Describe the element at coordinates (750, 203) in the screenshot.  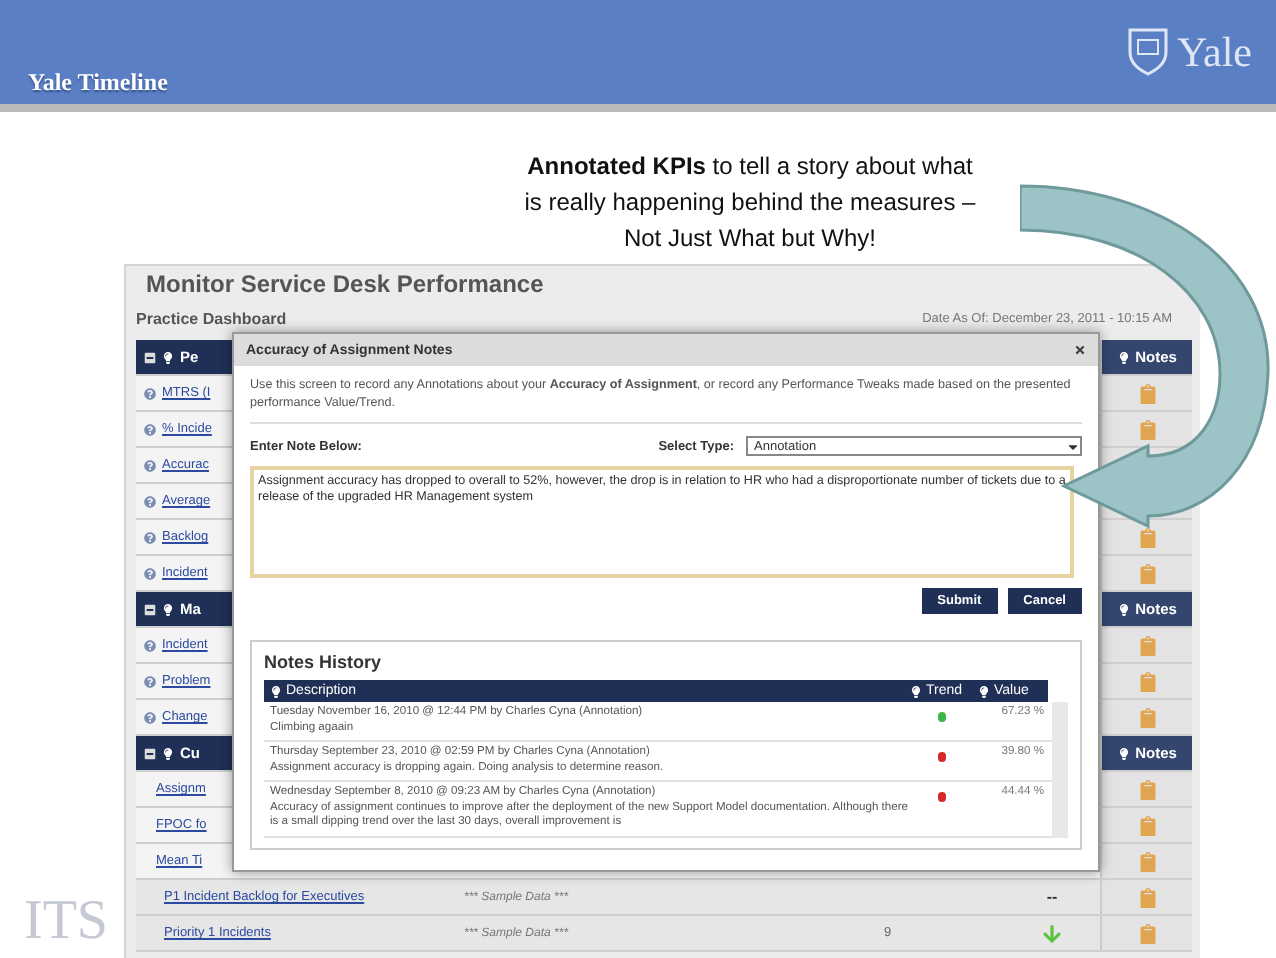
I see `caption-text: Annotated KPIs to tell a story about what is really happening behind the measures – Not Just What but Why!` at that location.